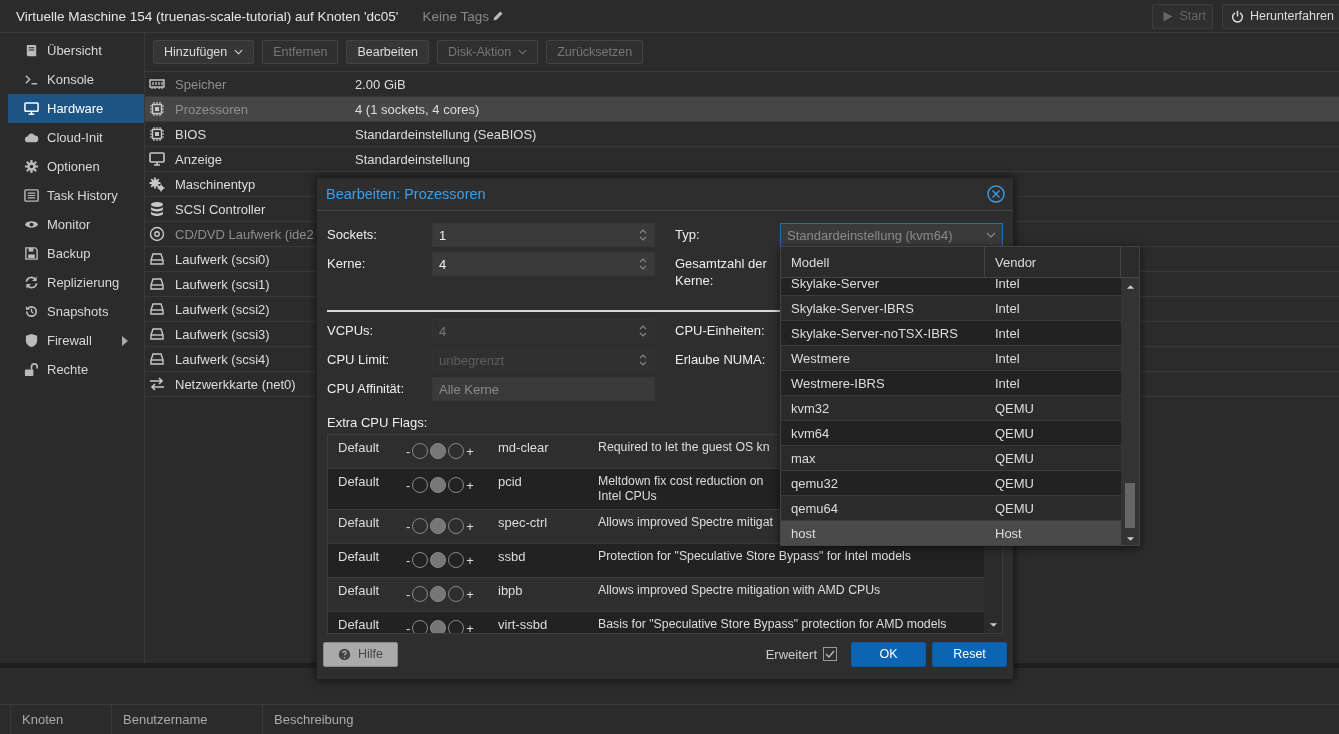  I want to click on sync-icon, so click(31, 282).